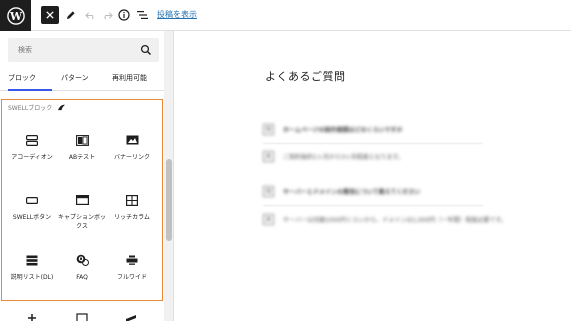 This screenshot has height=321, width=571. Describe the element at coordinates (107, 15) in the screenshot. I see `redo-button` at that location.